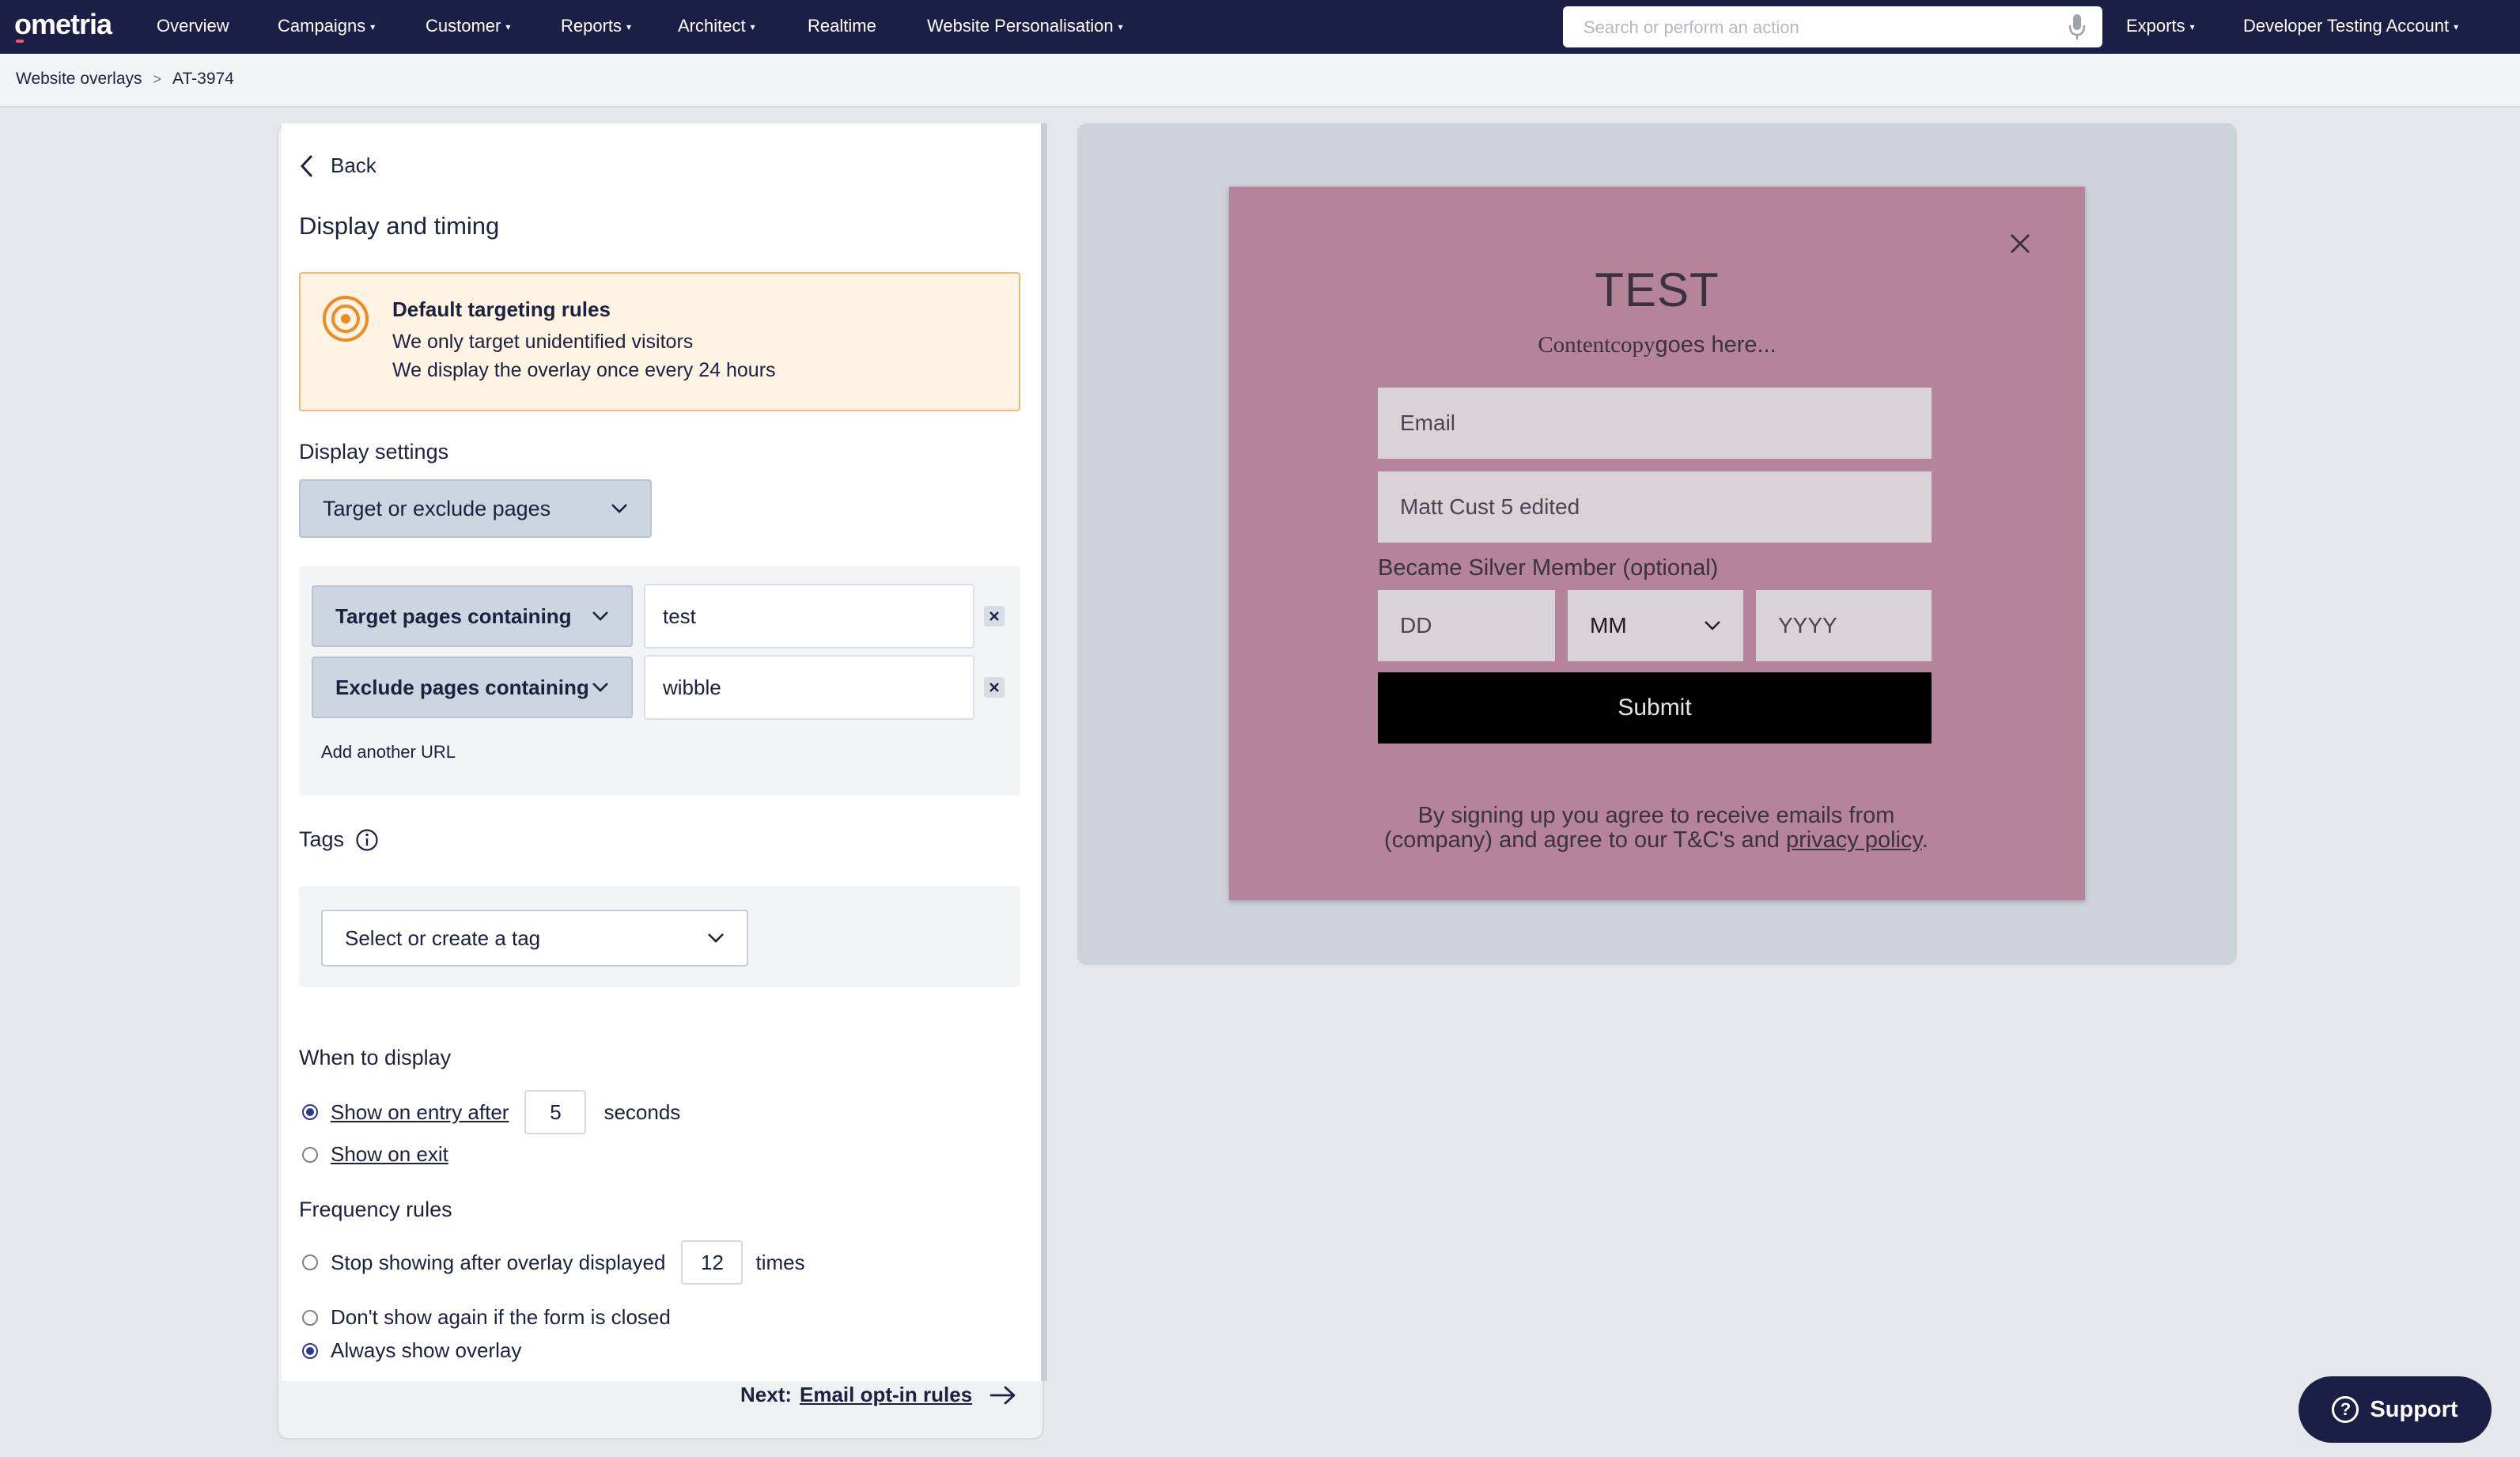 The width and height of the screenshot is (2520, 1457). I want to click on target-icon, so click(346, 319).